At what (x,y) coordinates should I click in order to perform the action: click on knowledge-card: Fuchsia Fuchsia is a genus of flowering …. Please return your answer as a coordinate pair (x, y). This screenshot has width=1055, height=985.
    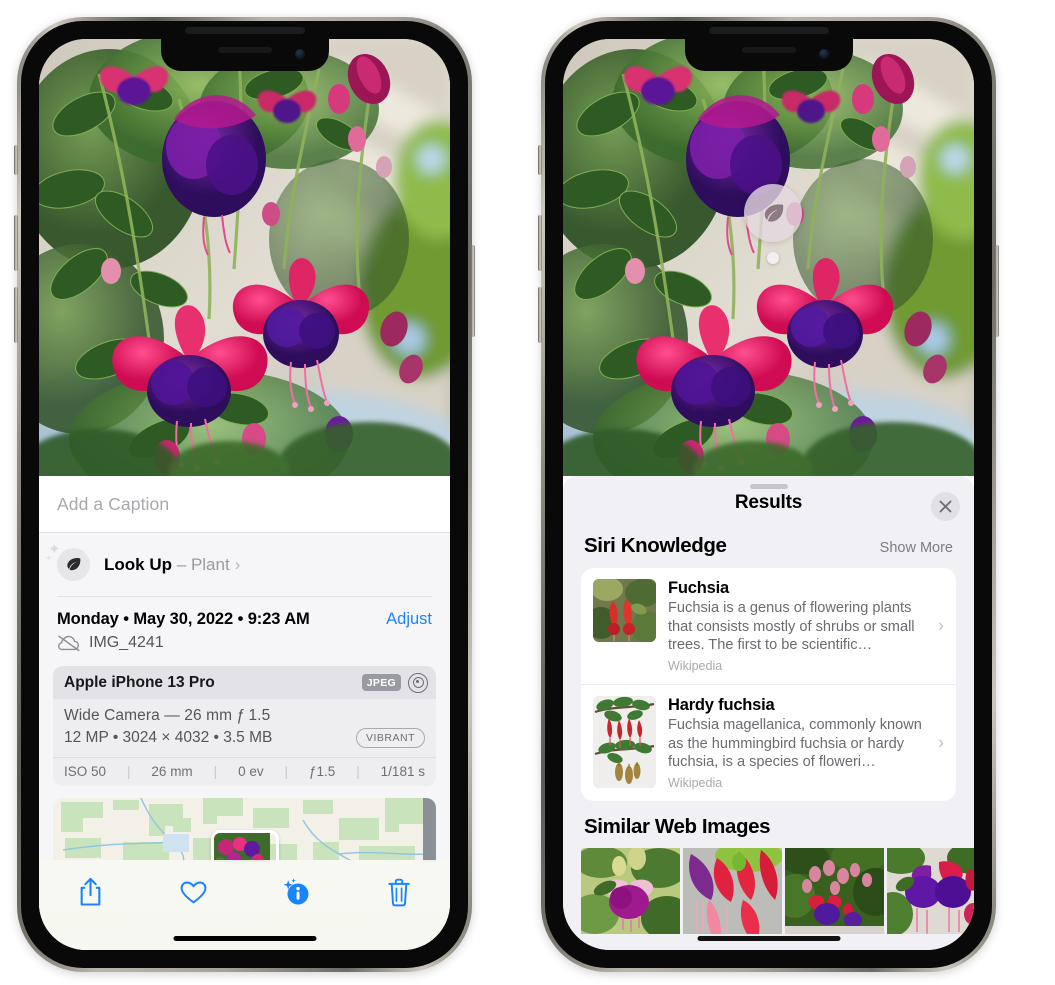
    Looking at the image, I should click on (768, 626).